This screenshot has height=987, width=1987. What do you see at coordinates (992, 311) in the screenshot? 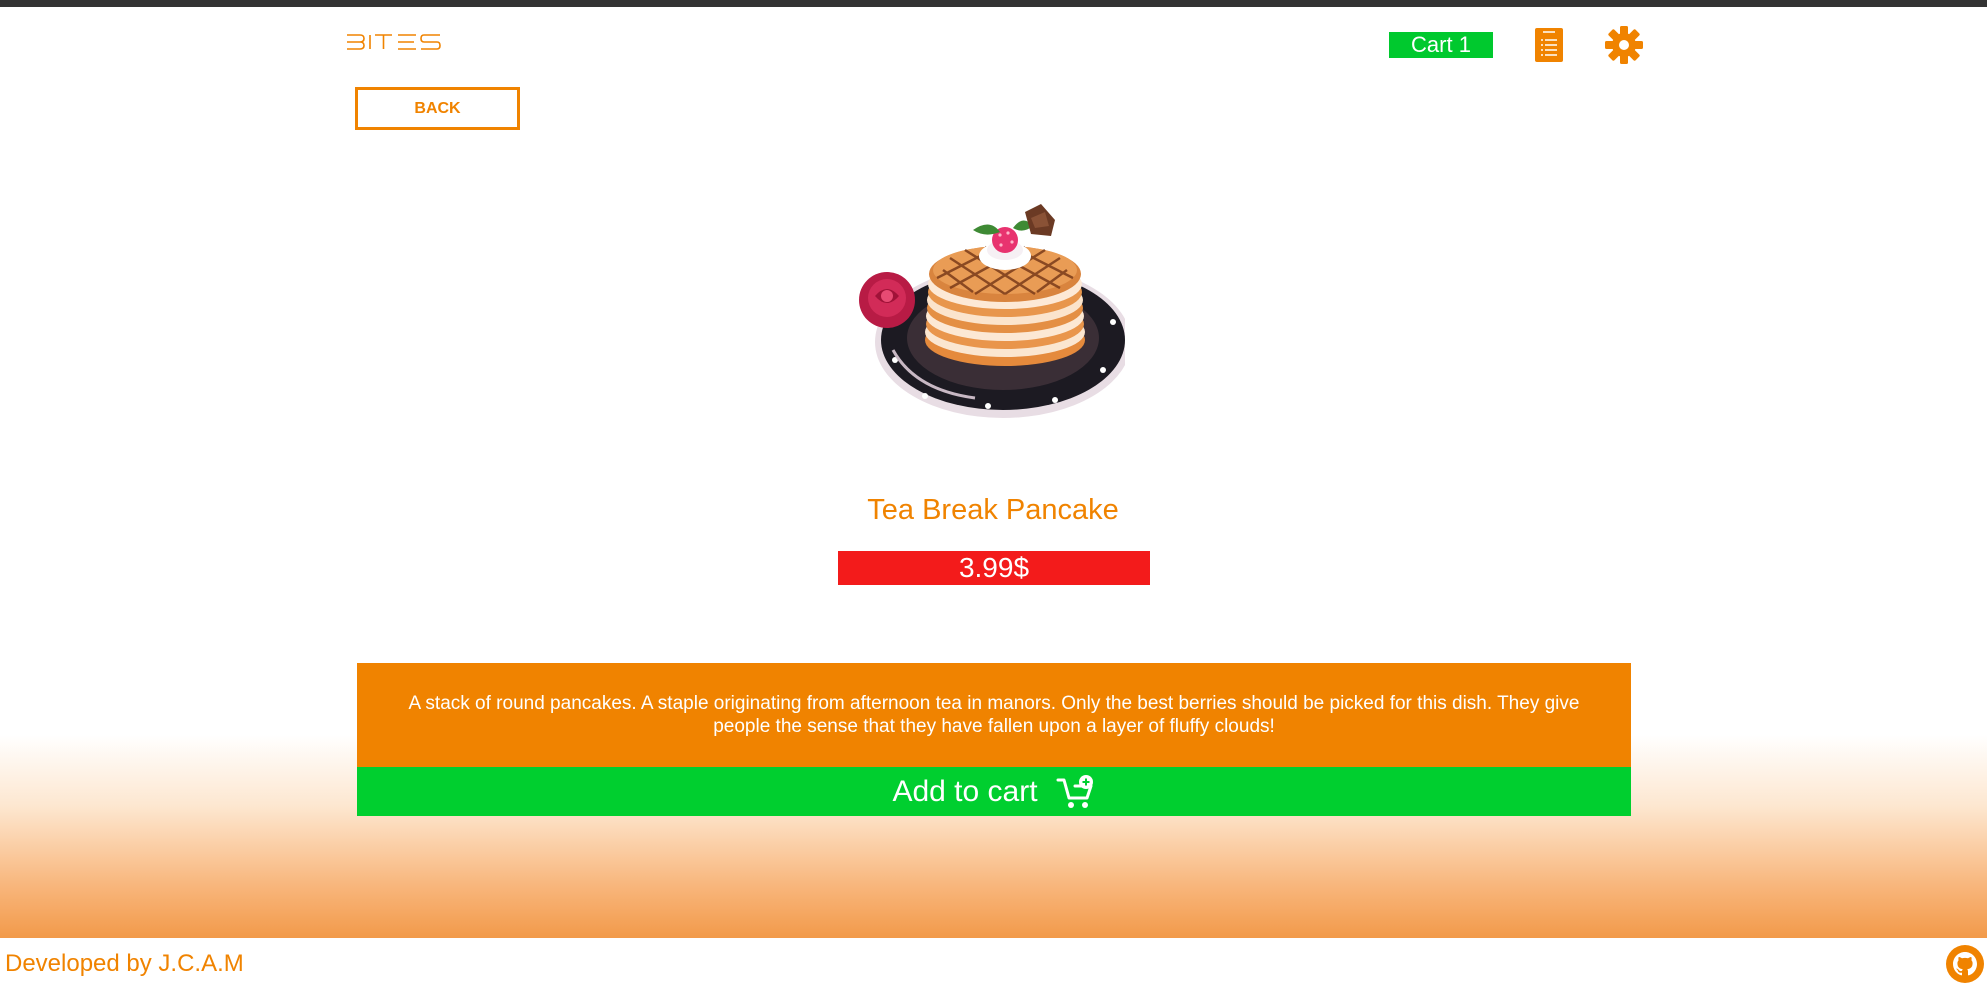
I see `pancake-stack-image` at bounding box center [992, 311].